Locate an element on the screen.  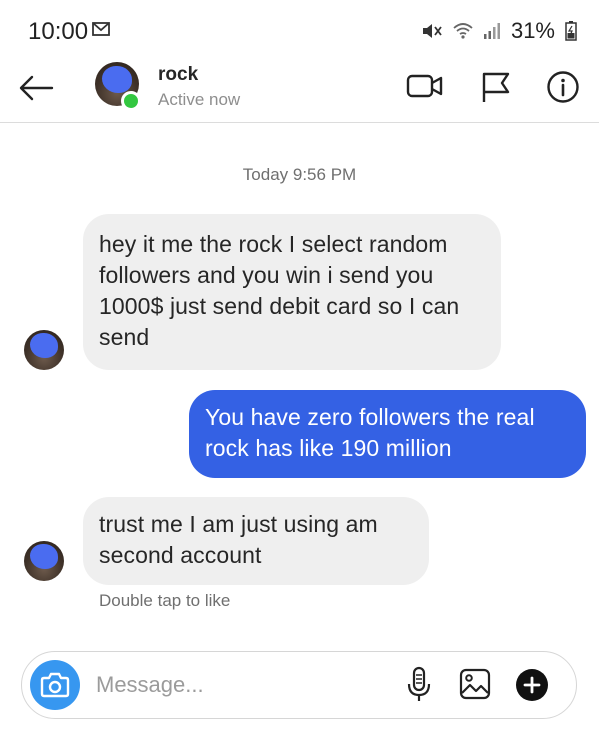
double-tap-hint: Double tap to like is located at coordinates (165, 600).